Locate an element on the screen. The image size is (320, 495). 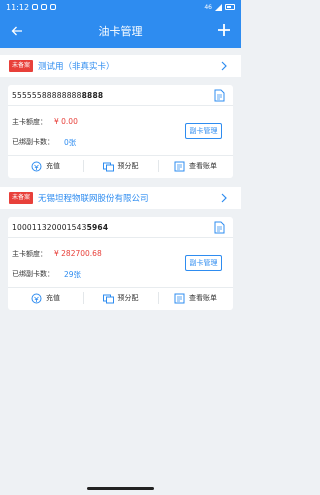
nav-bar: 油卡管理 is located at coordinates (120, 31).